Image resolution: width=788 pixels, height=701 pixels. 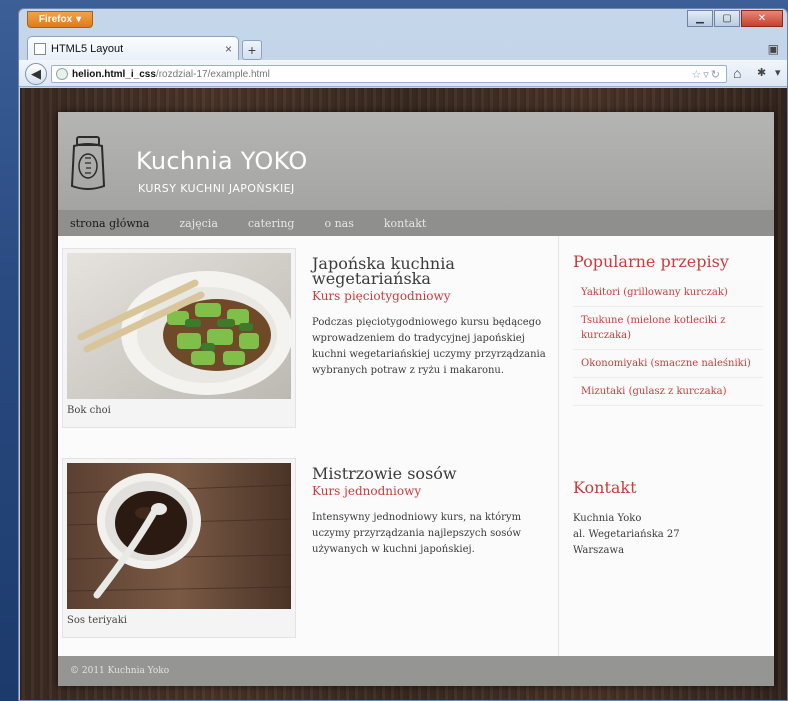 I want to click on site-header: Kuchnia YOKO KURSY KUCHNI JAPOŃSKIEJ, so click(x=416, y=161).